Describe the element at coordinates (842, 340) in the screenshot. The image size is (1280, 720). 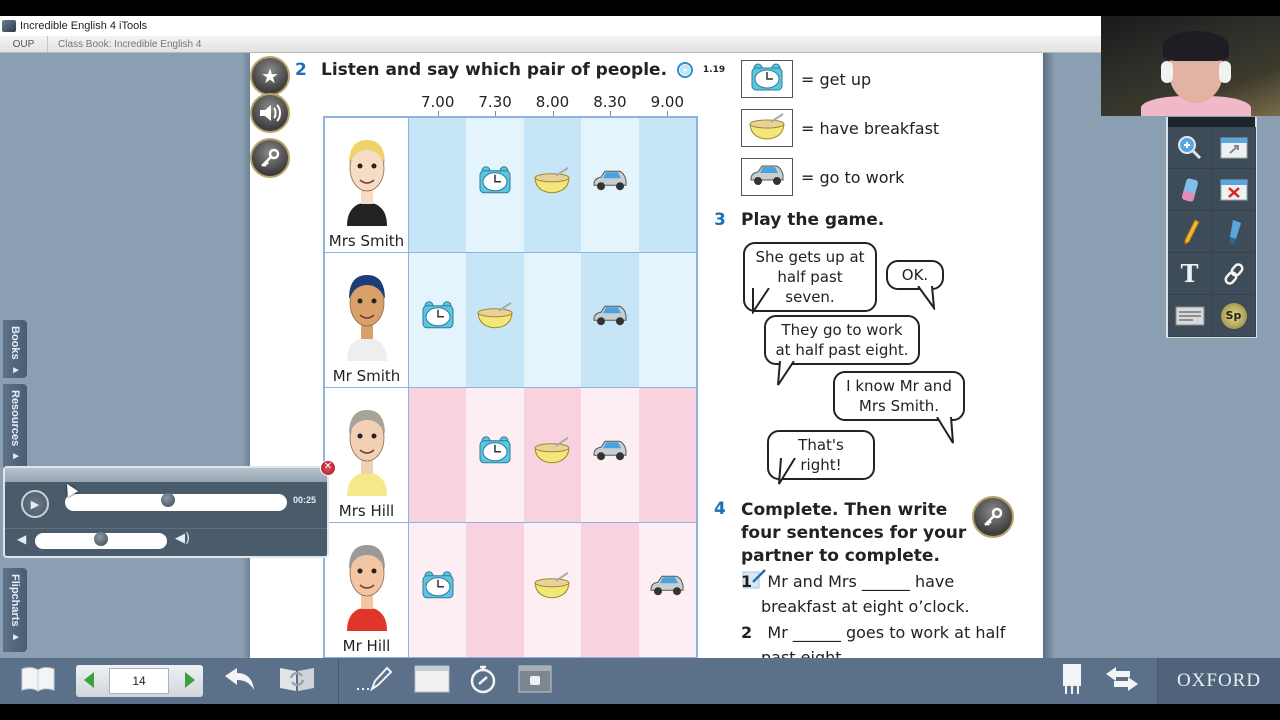
I see `bubble-text: They go to work at half past eight.` at that location.